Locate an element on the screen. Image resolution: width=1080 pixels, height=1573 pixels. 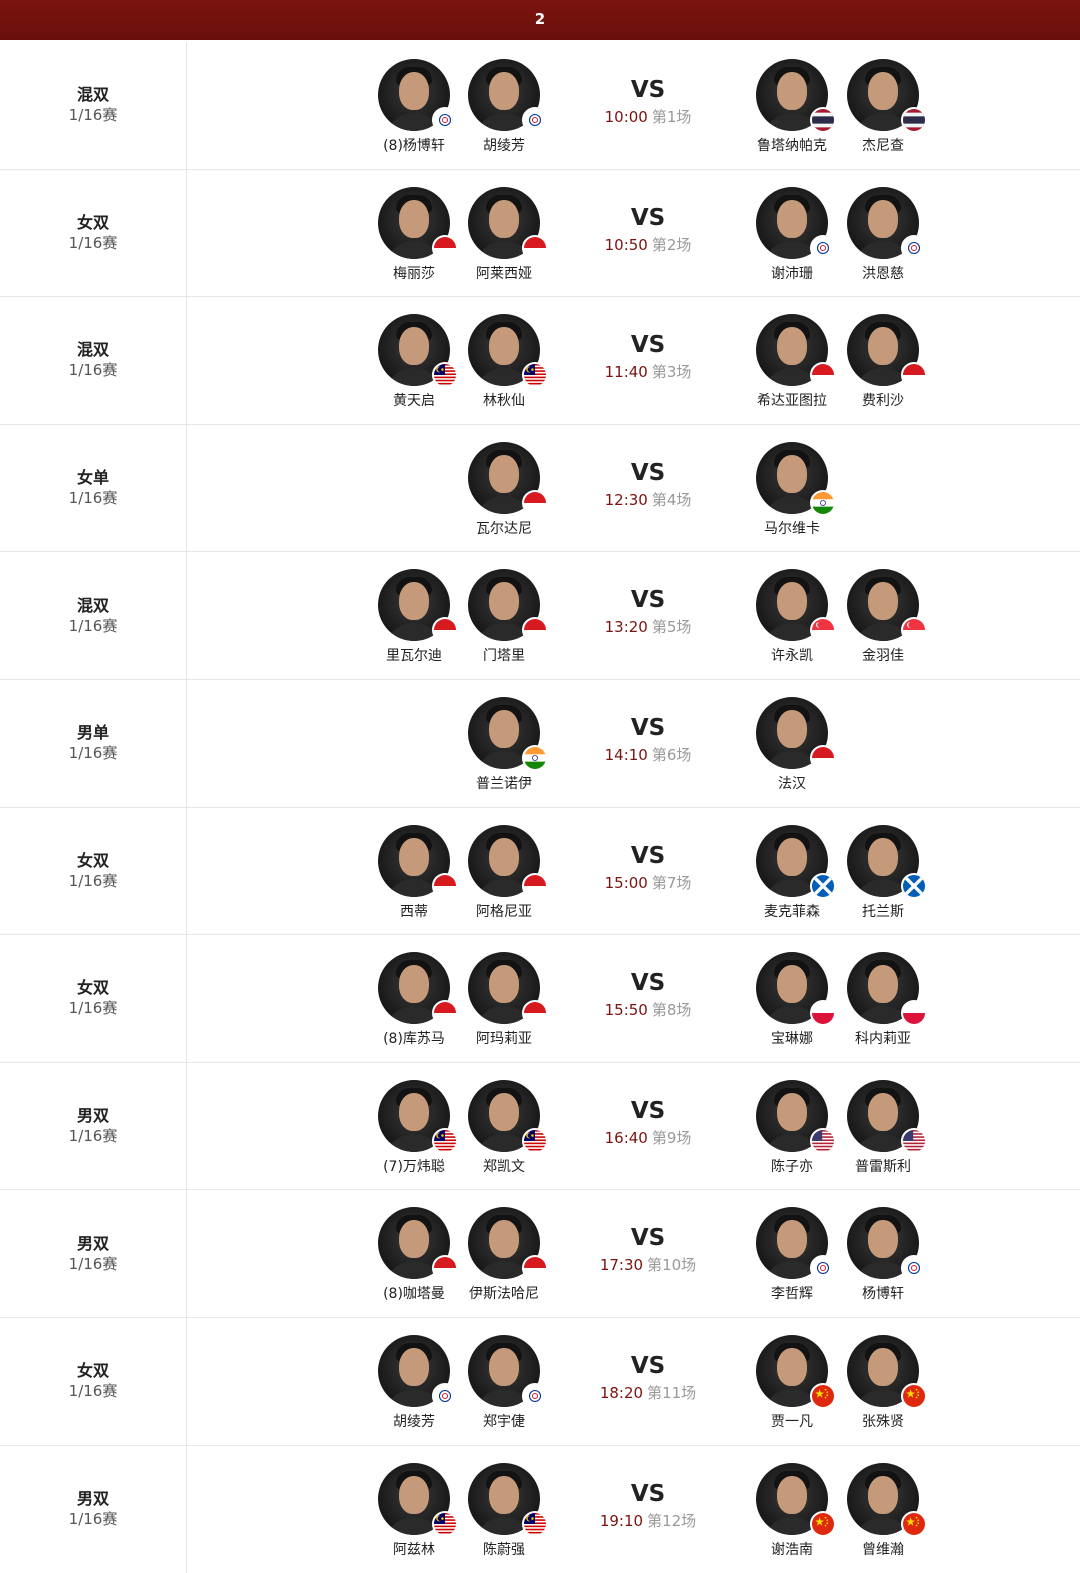
player-right-2: 洪恩慈 is located at coordinates (883, 234).